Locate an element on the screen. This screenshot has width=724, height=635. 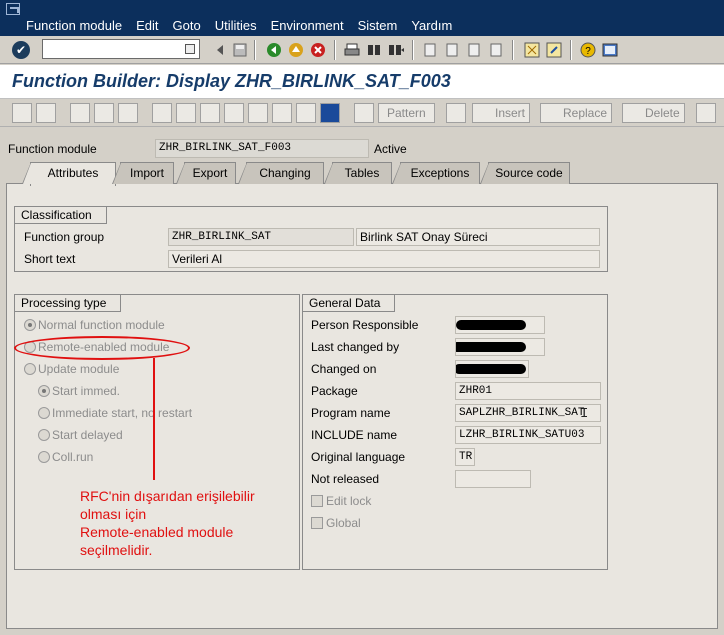
hierarchy-icon is located at coordinates (258, 113).